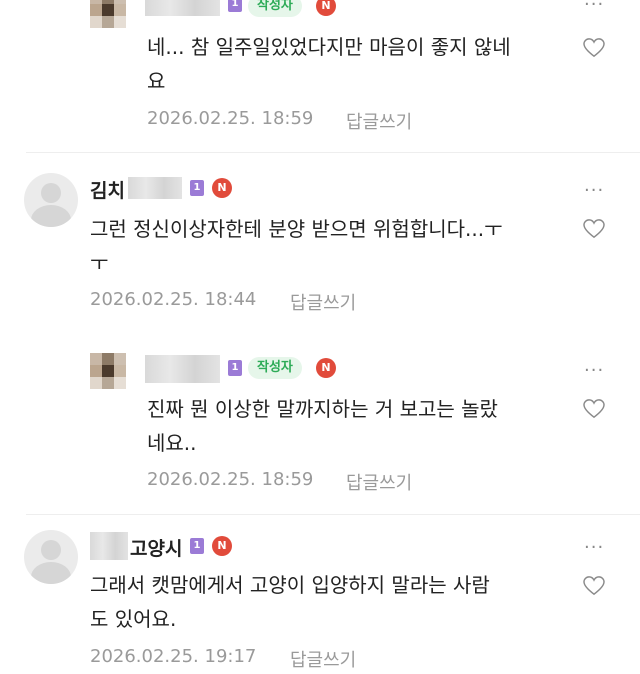 This screenshot has width=640, height=674. I want to click on comment-text: 그런 정신이상자한테 분양 받으면 위험합니다...ㅜ ㅜ, so click(335, 246).